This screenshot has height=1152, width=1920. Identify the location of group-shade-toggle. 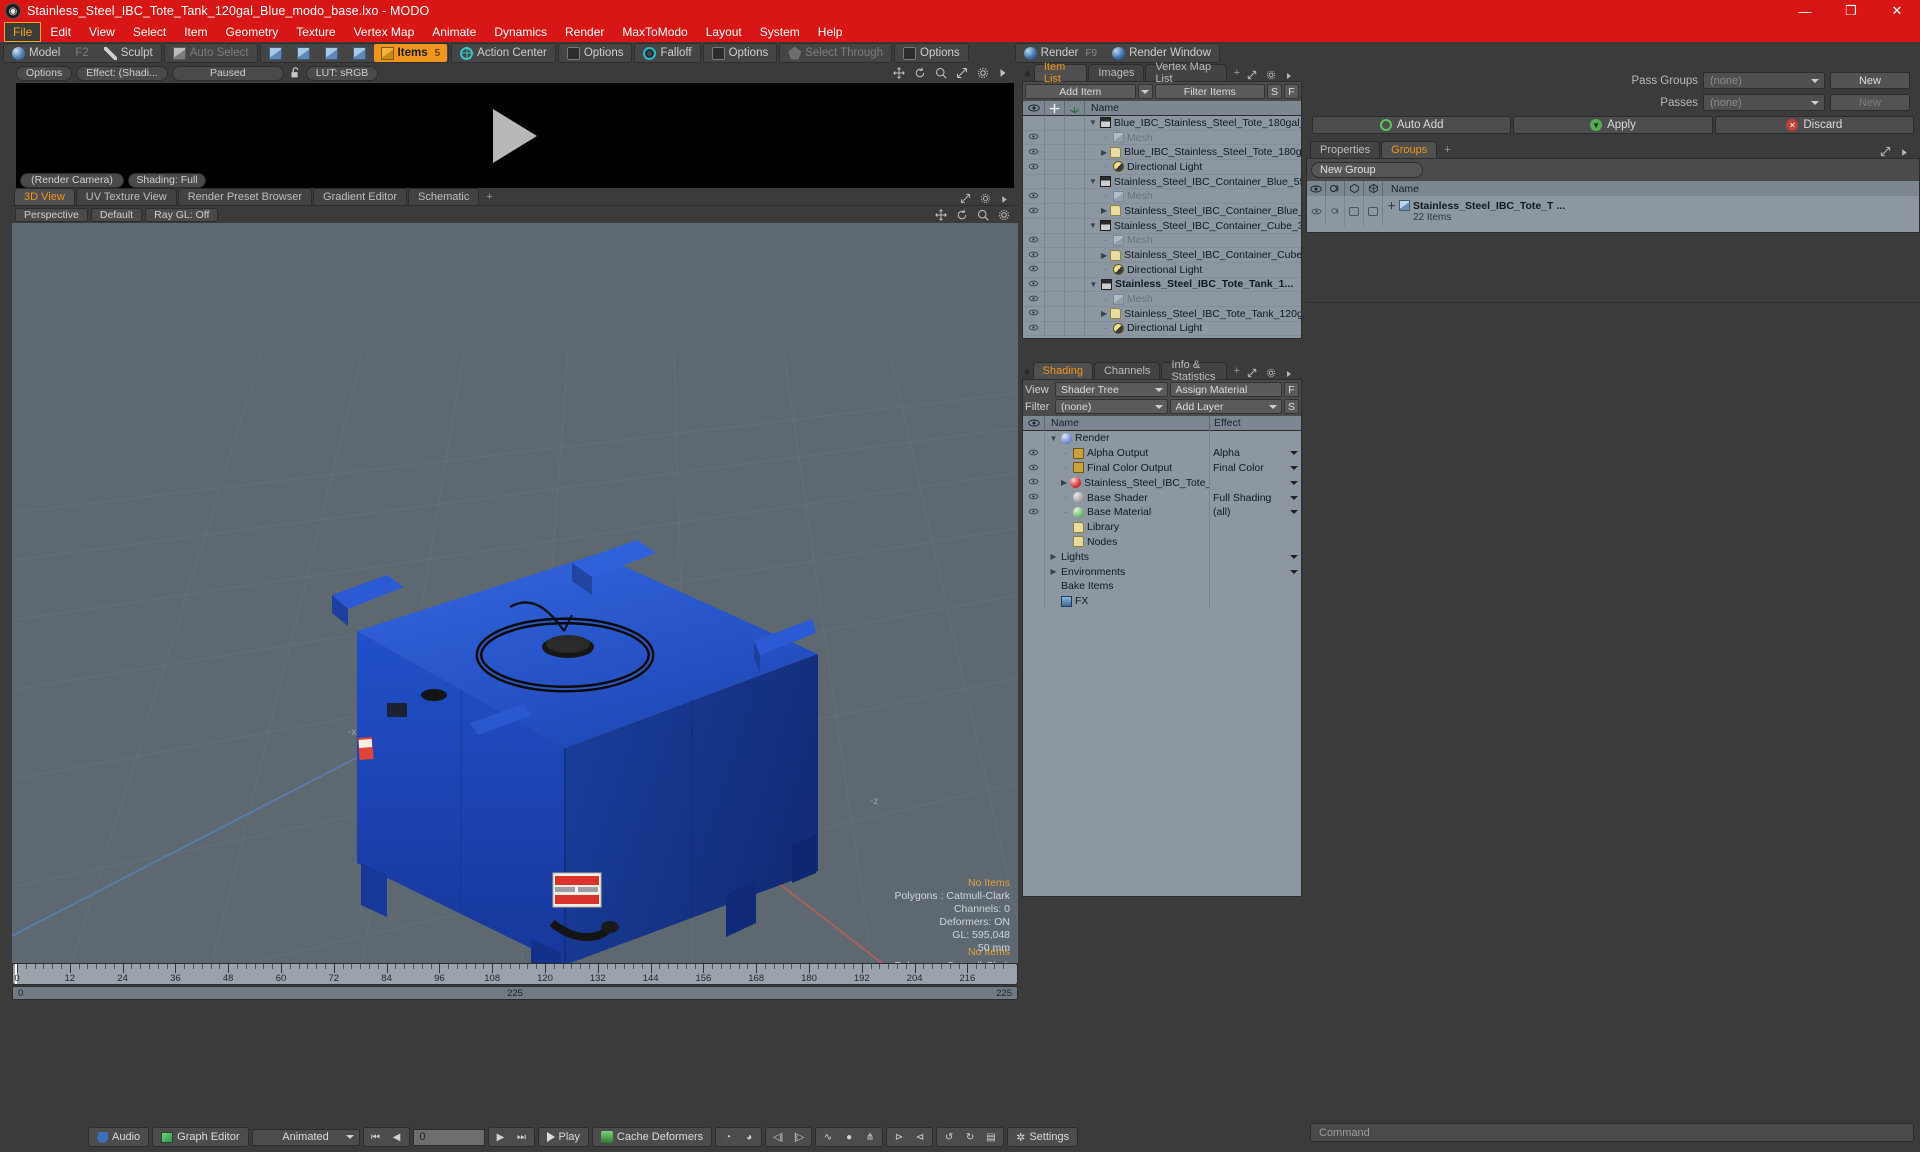
(1354, 211).